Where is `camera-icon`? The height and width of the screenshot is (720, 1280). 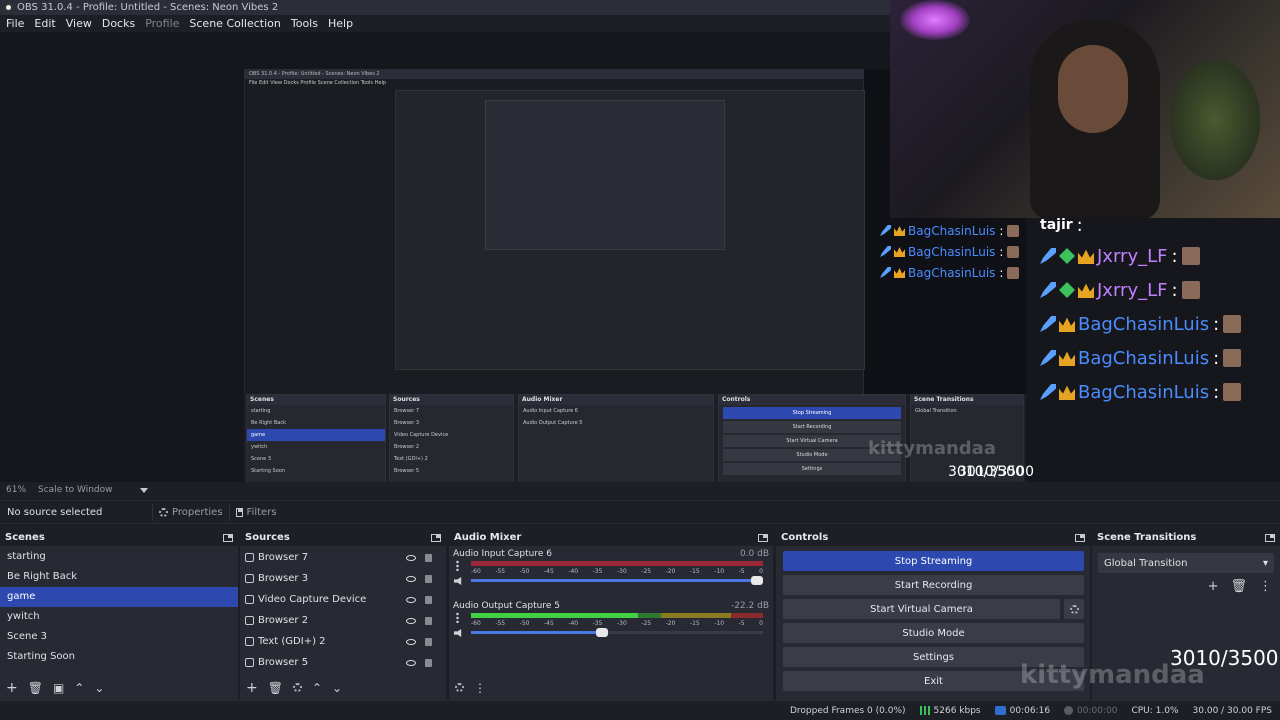
camera-icon is located at coordinates (249, 599).